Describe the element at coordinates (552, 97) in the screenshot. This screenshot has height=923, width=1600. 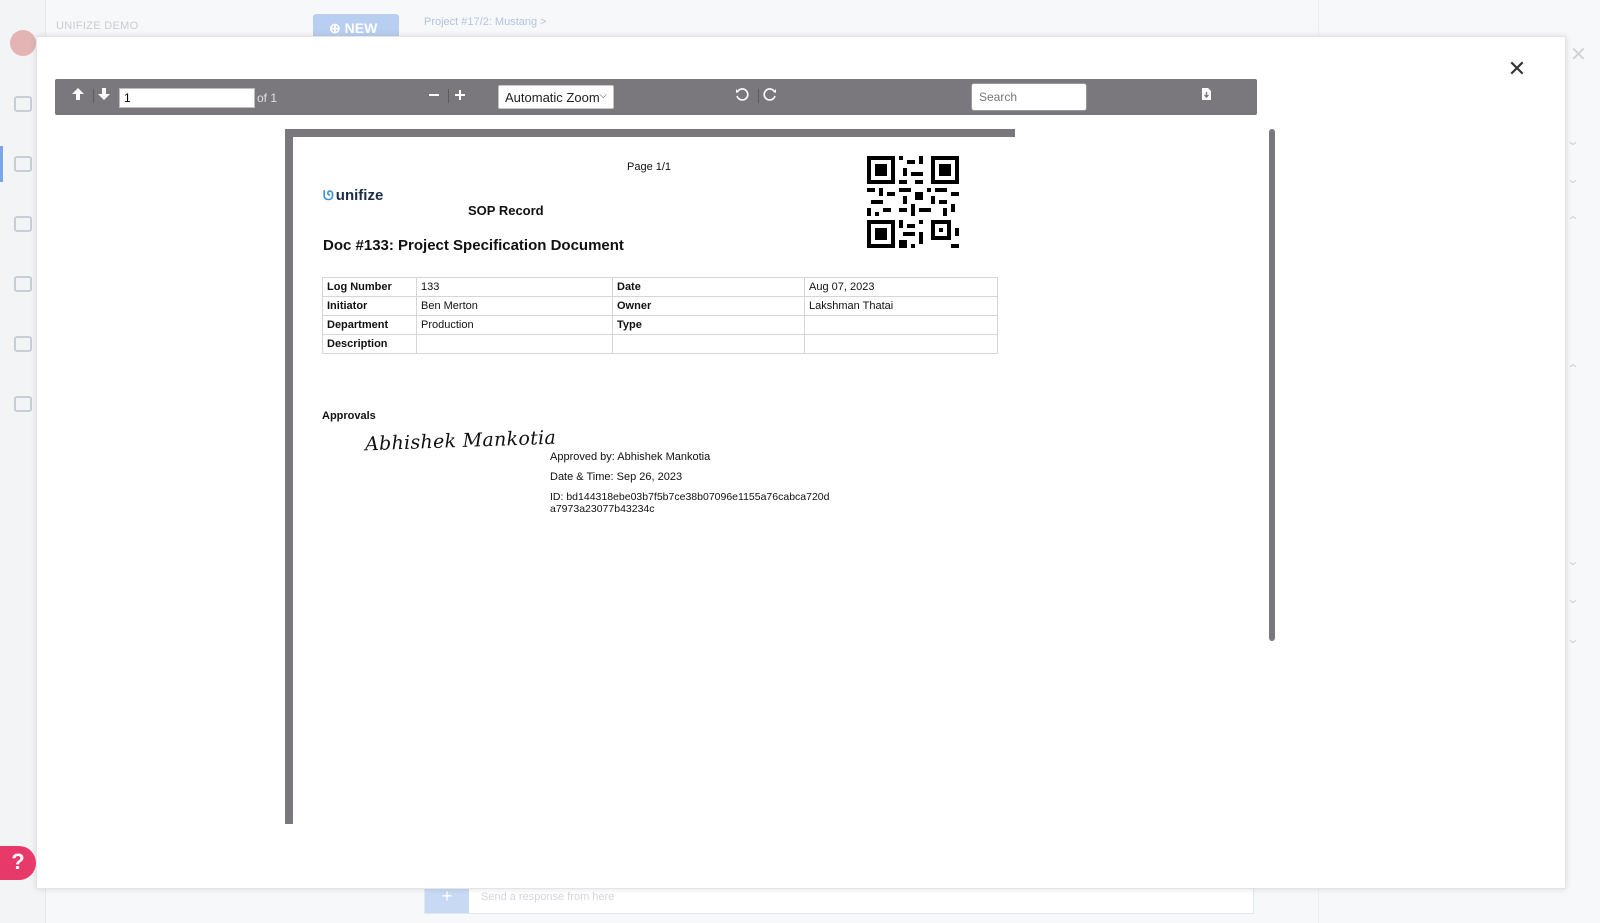
I see `zoom-select-value: Automatic Zoom` at that location.